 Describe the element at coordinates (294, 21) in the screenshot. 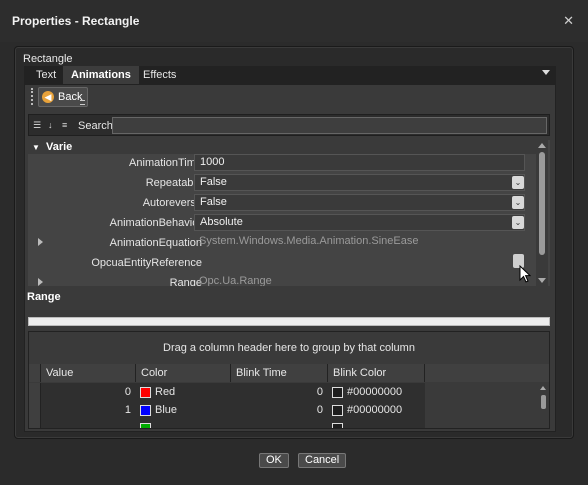

I see `title-bar: Properties - Rectangle ✕` at that location.